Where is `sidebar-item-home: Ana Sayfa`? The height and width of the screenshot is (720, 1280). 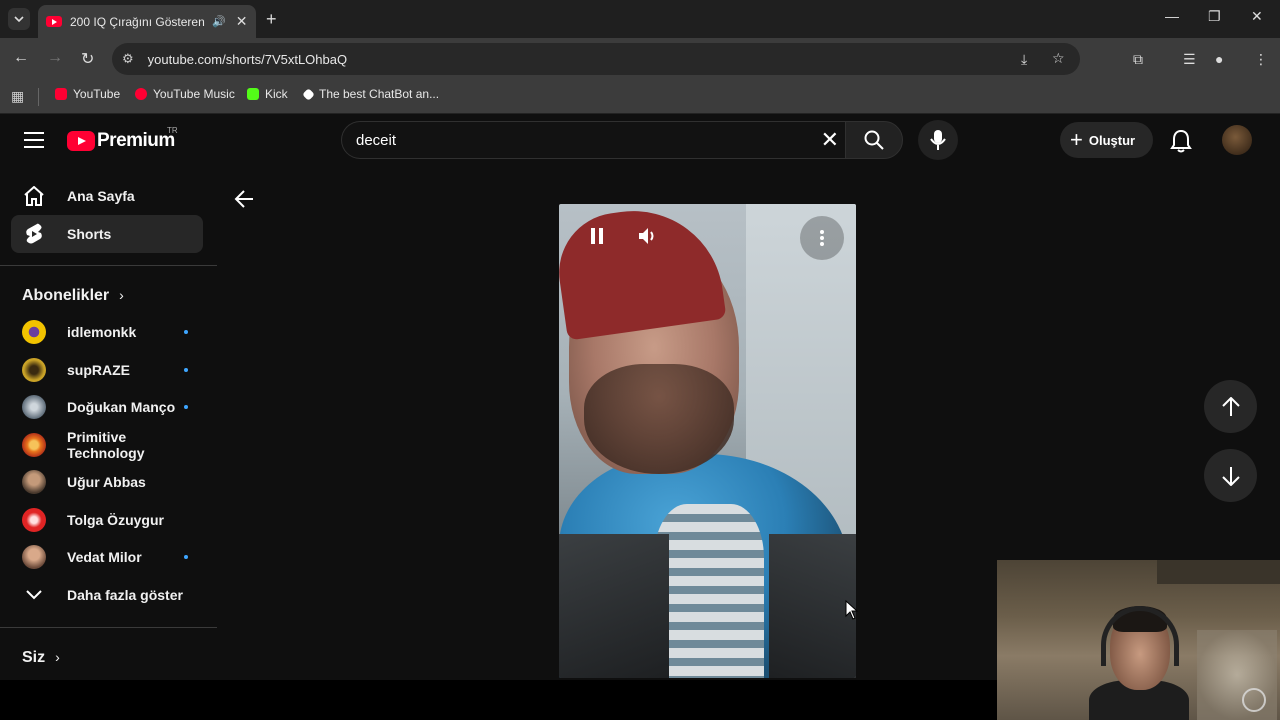 sidebar-item-home: Ana Sayfa is located at coordinates (107, 196).